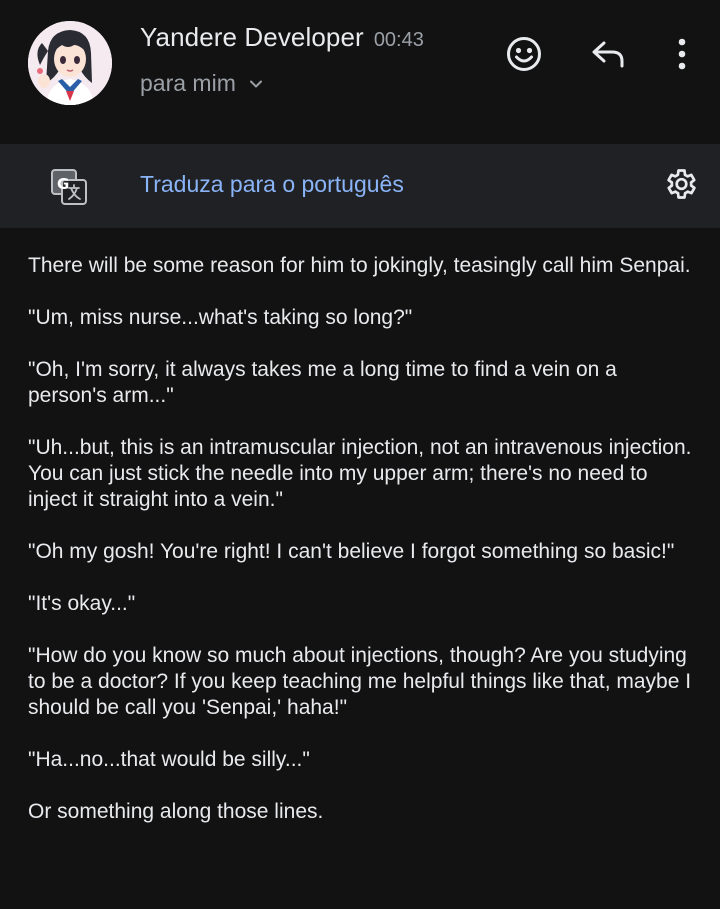 This screenshot has width=720, height=909. I want to click on chevron-down-icon, so click(256, 84).